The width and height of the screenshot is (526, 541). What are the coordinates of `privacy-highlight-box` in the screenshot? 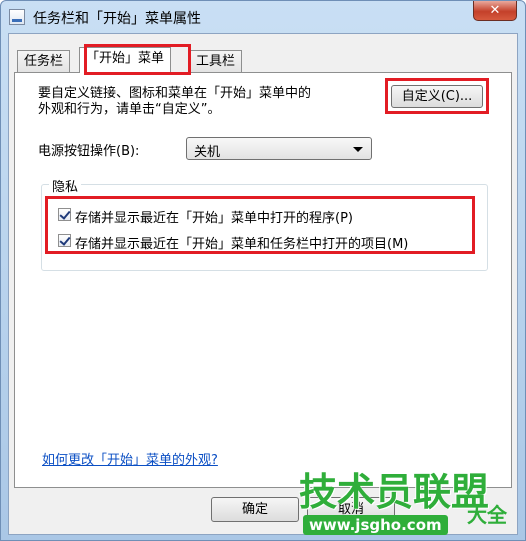 It's located at (260, 225).